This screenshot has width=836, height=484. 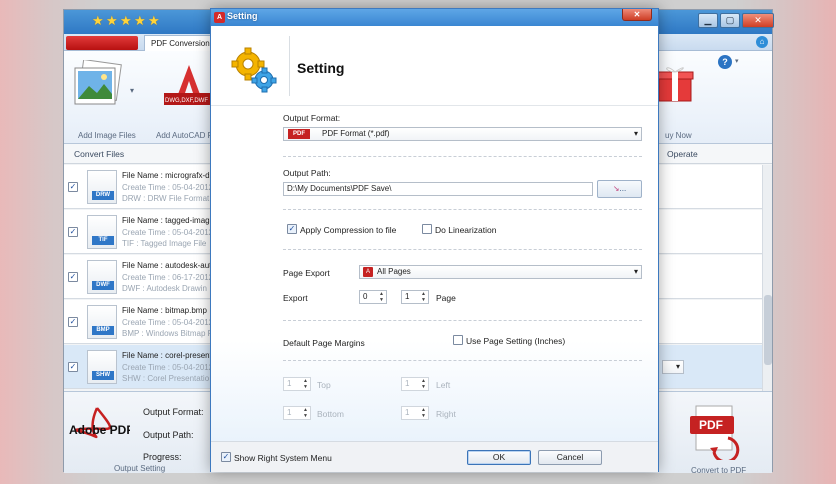 What do you see at coordinates (166, 198) in the screenshot?
I see `file-type-desc: DRW : DRW File Format` at bounding box center [166, 198].